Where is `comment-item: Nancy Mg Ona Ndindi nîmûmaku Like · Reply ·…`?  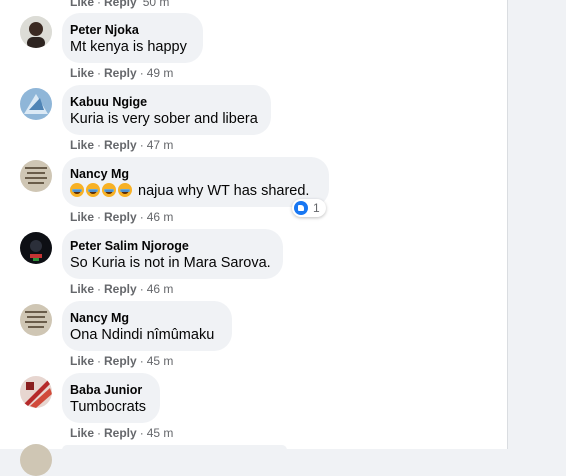
comment-item: Nancy Mg Ona Ndindi nîmûmaku Like · Reply ·… is located at coordinates (253, 337).